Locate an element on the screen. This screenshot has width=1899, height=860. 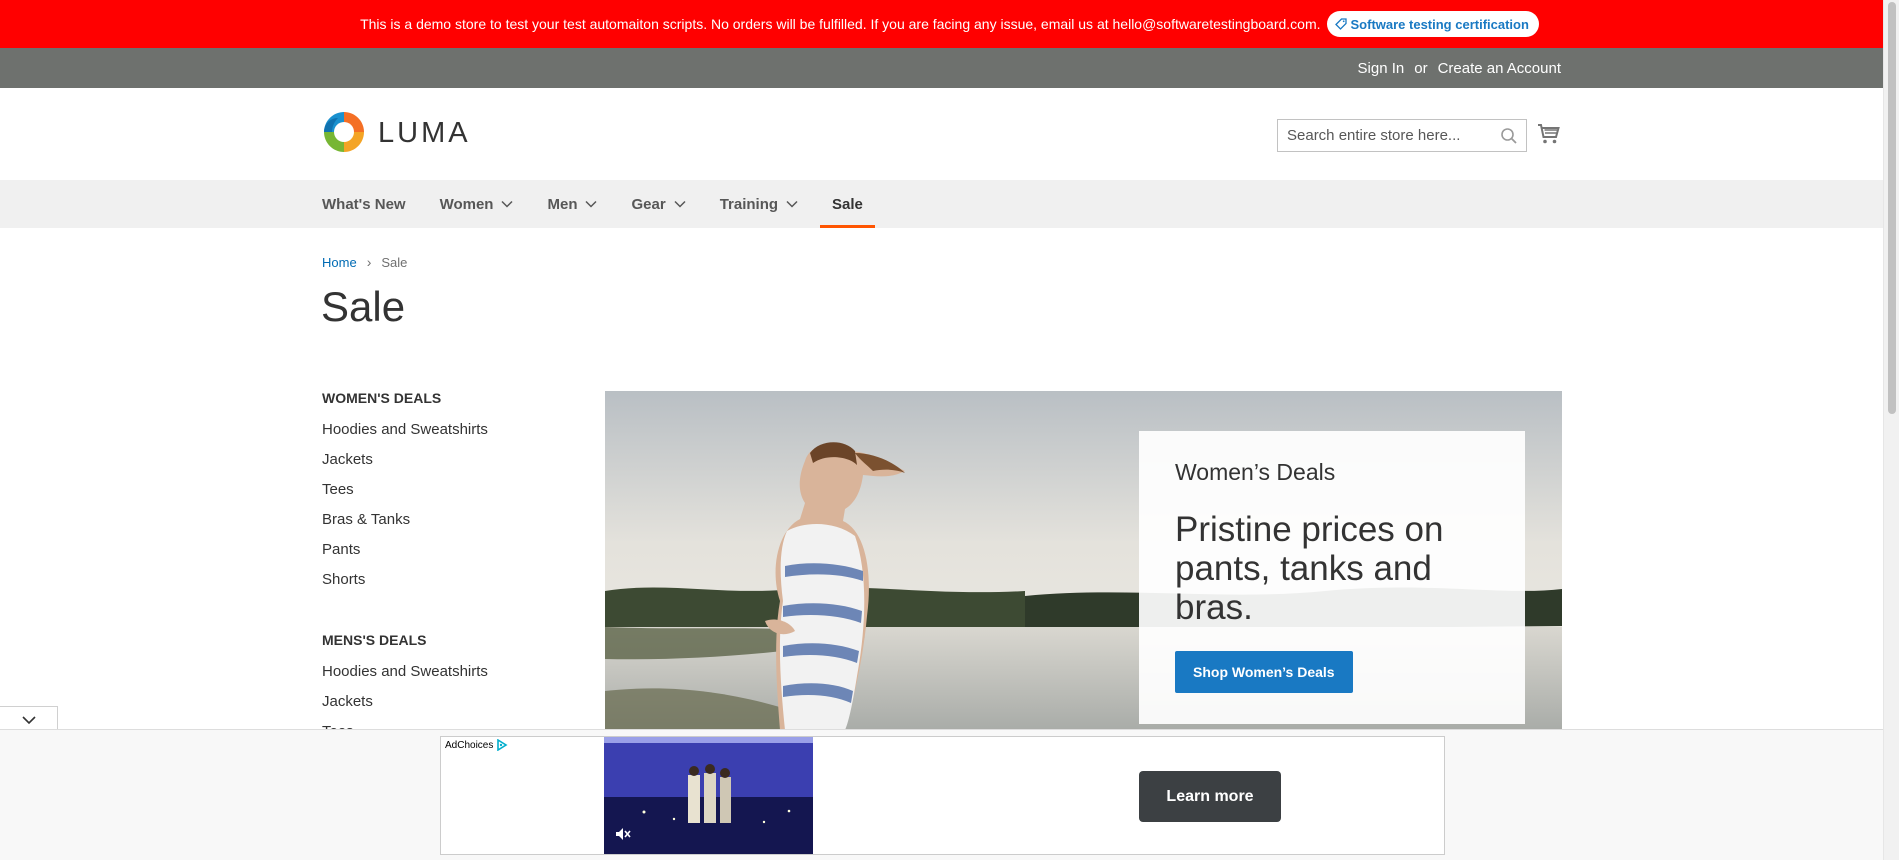
breadcrumb-current: Sale is located at coordinates (394, 262).